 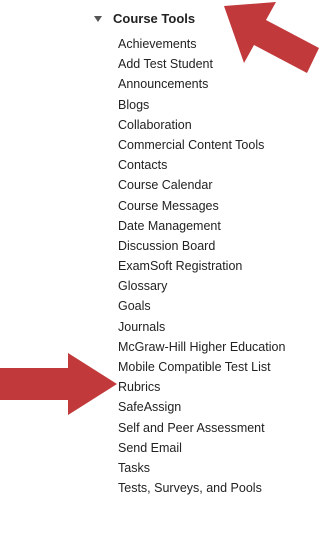 What do you see at coordinates (201, 145) in the screenshot?
I see `menu-item-commercial-content-tools: Commercial Content Tools` at bounding box center [201, 145].